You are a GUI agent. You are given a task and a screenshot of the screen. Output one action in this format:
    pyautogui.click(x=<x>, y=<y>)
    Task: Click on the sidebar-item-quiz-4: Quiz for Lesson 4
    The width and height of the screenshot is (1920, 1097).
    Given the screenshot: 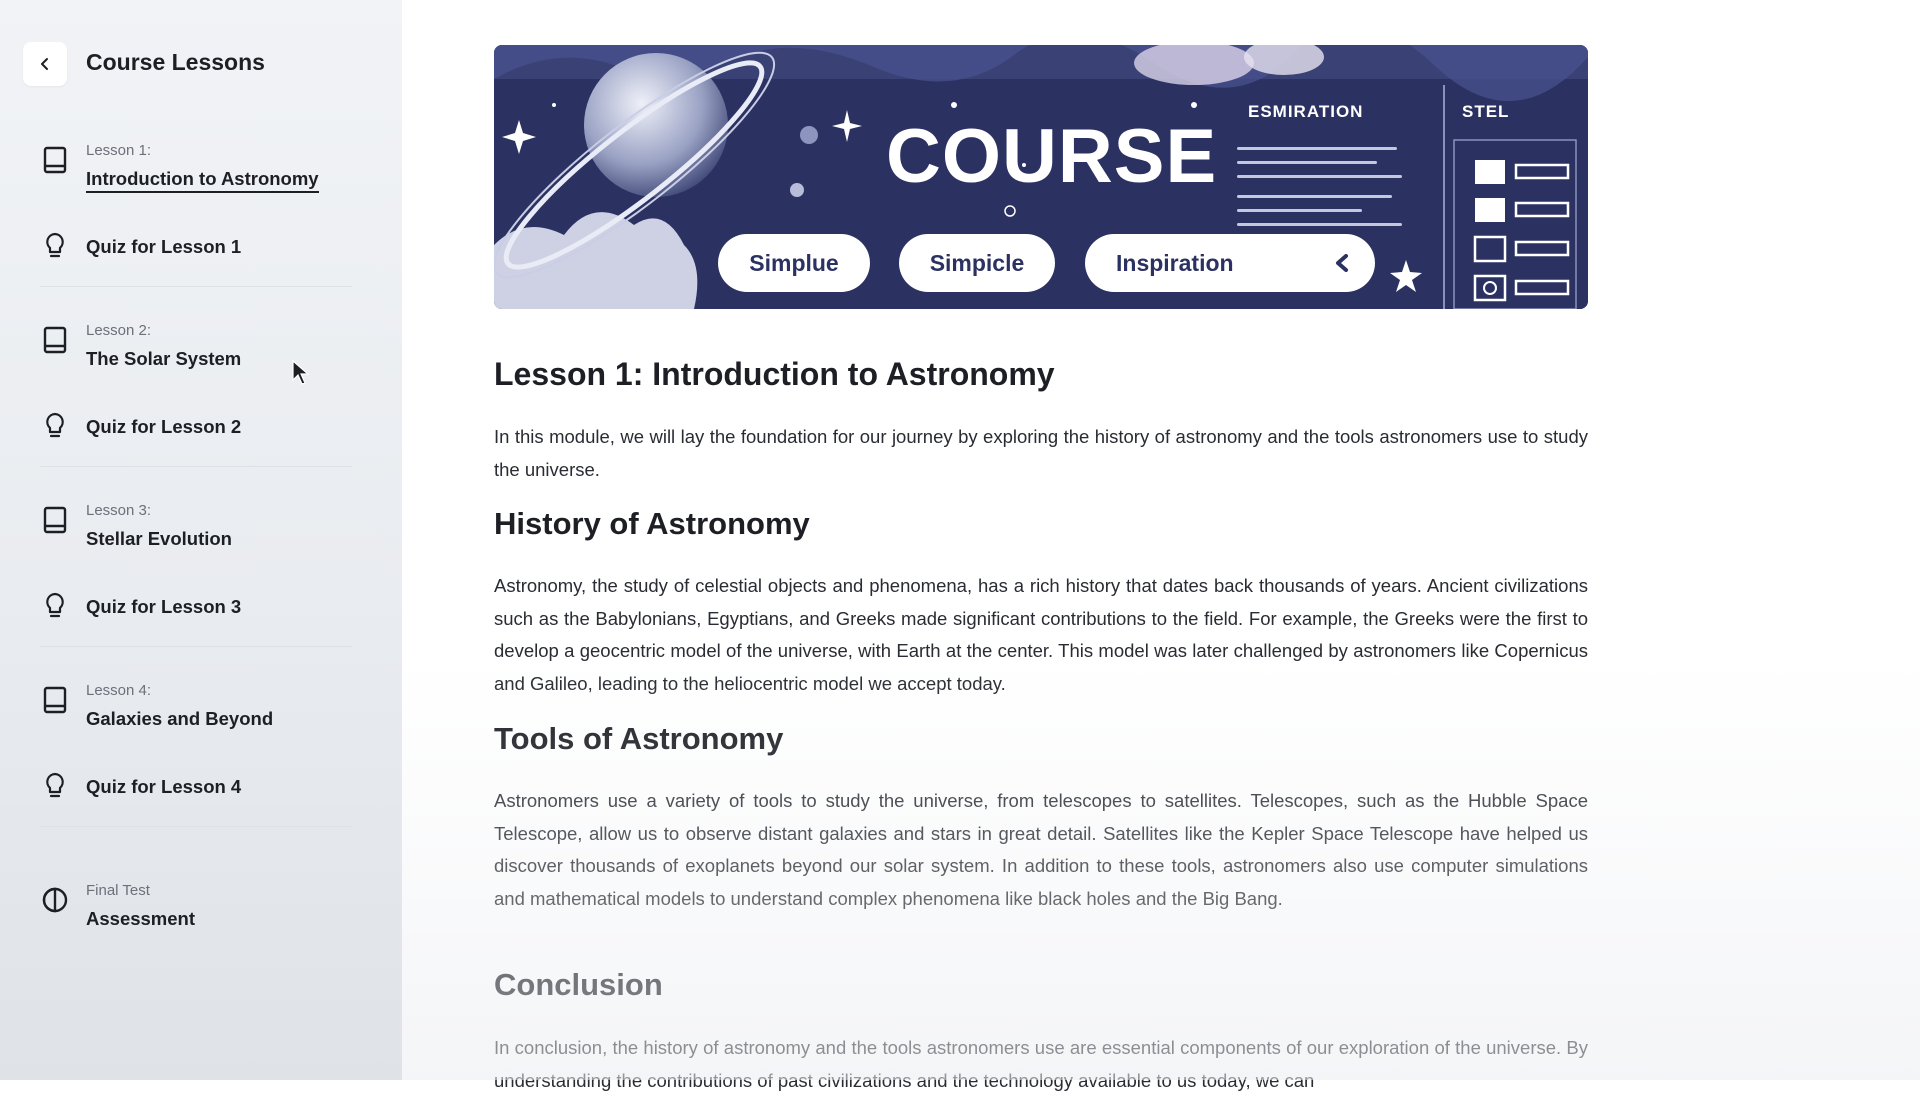 What is the action you would take?
    pyautogui.click(x=201, y=788)
    